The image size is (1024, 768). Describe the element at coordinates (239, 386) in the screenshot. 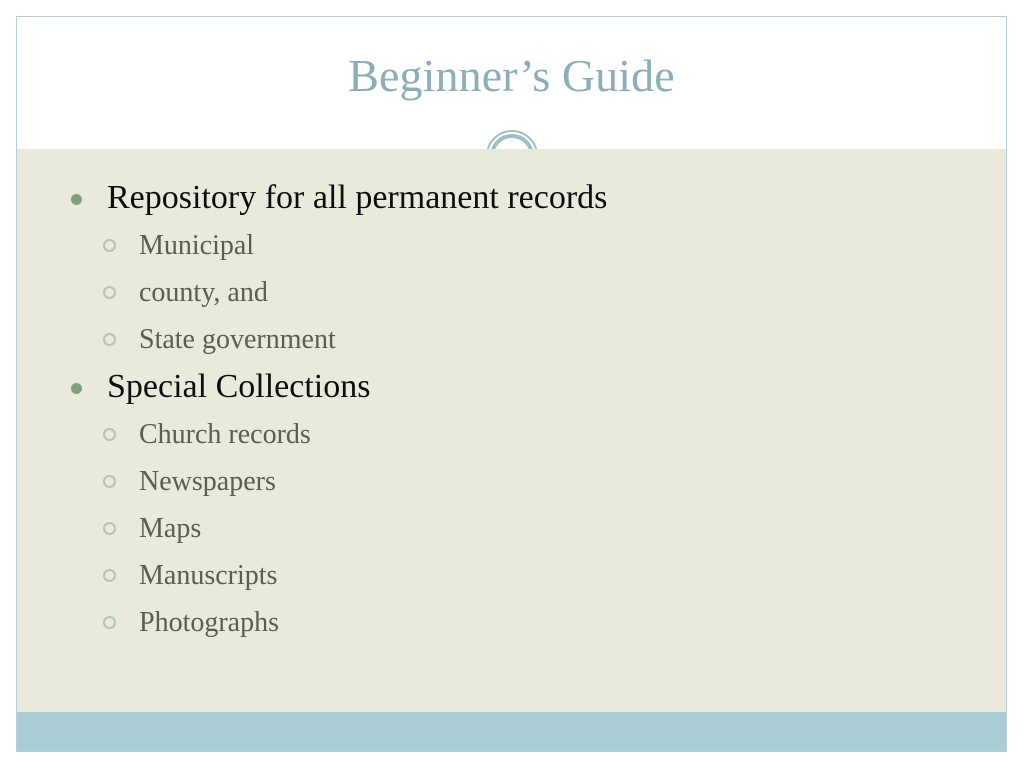

I see `list-item-label: Special Collections` at that location.